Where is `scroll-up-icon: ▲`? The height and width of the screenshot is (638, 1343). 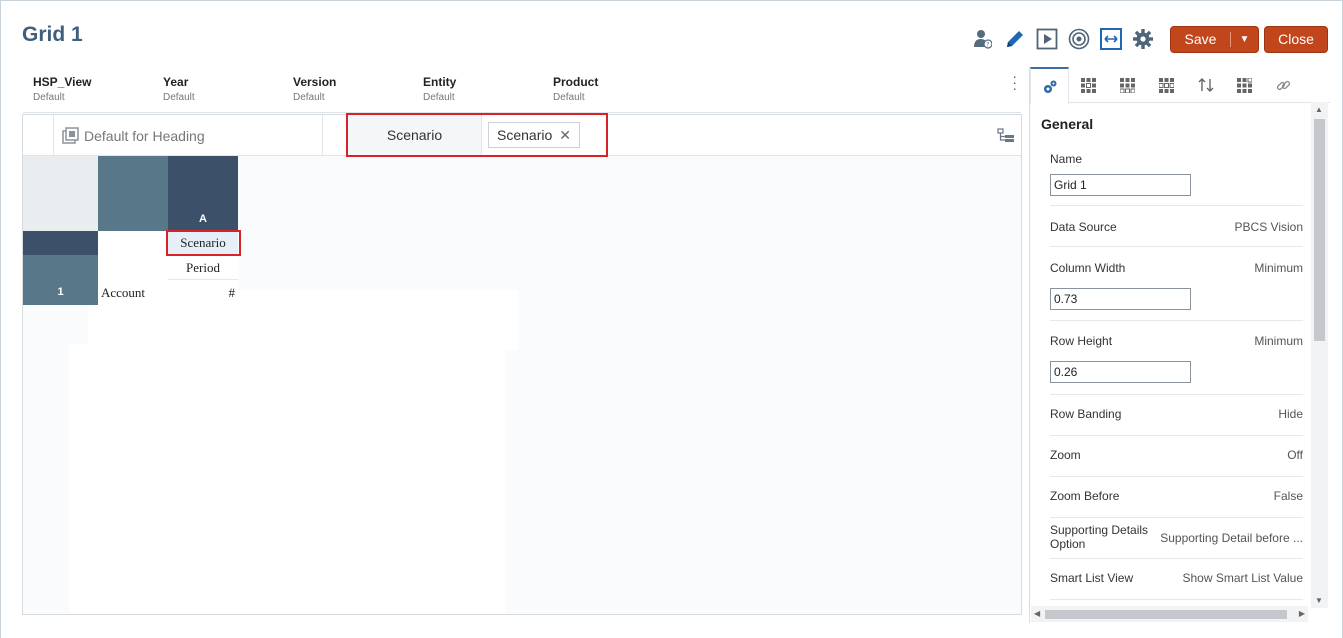 scroll-up-icon: ▲ is located at coordinates (1319, 109).